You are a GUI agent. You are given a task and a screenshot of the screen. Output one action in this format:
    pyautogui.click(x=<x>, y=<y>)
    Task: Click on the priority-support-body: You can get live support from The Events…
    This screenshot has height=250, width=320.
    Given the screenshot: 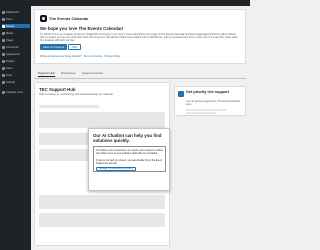 What is the action you would take?
    pyautogui.click(x=213, y=103)
    